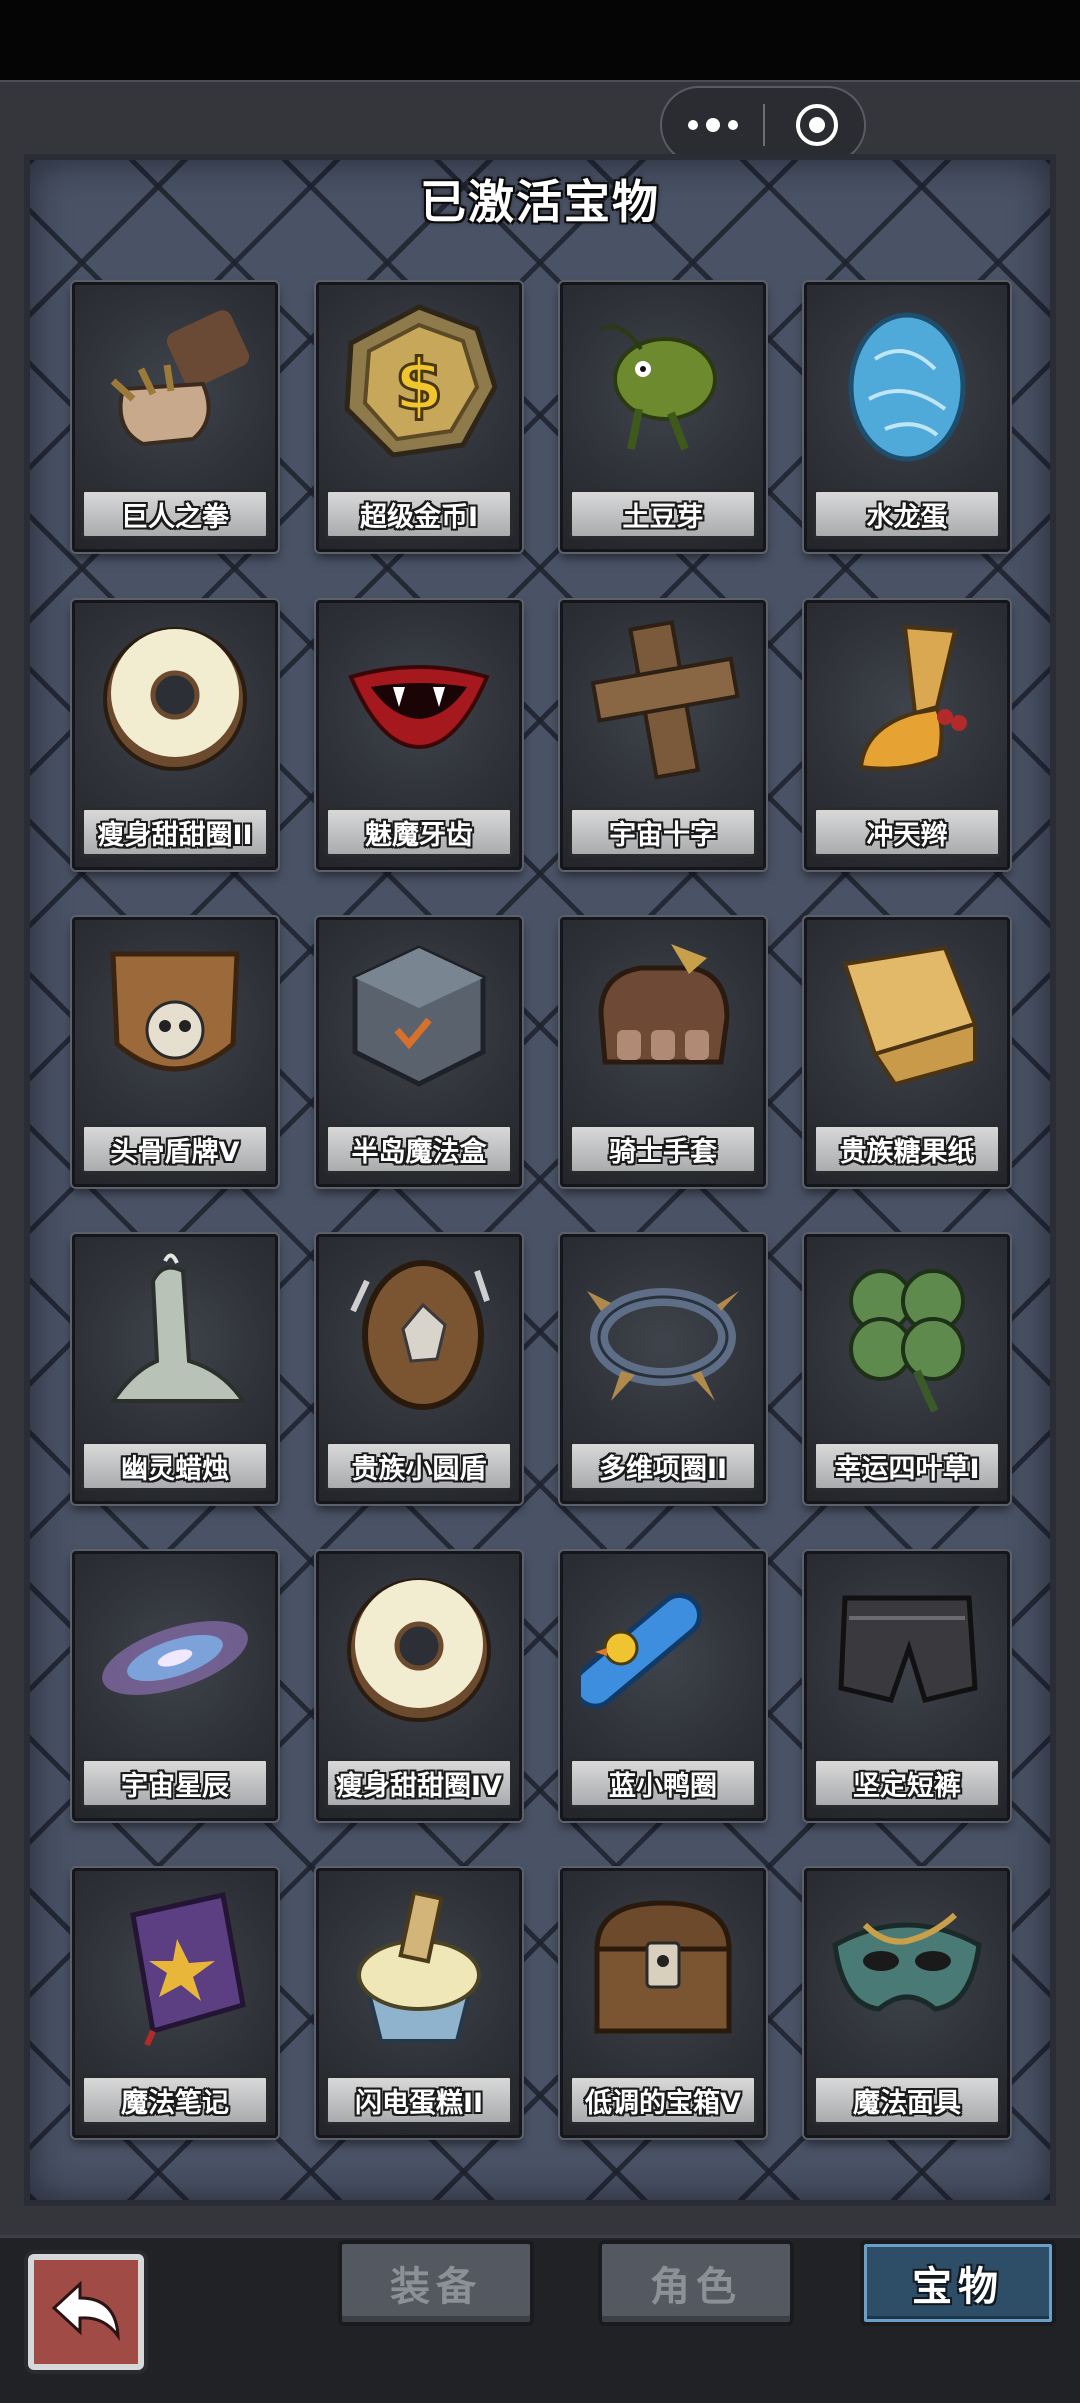  What do you see at coordinates (419, 1149) in the screenshot?
I see `treasure-name: 半岛魔法盒` at bounding box center [419, 1149].